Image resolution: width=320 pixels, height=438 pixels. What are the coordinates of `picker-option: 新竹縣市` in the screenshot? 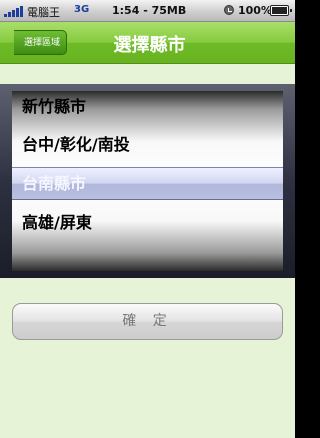 It's located at (54, 109).